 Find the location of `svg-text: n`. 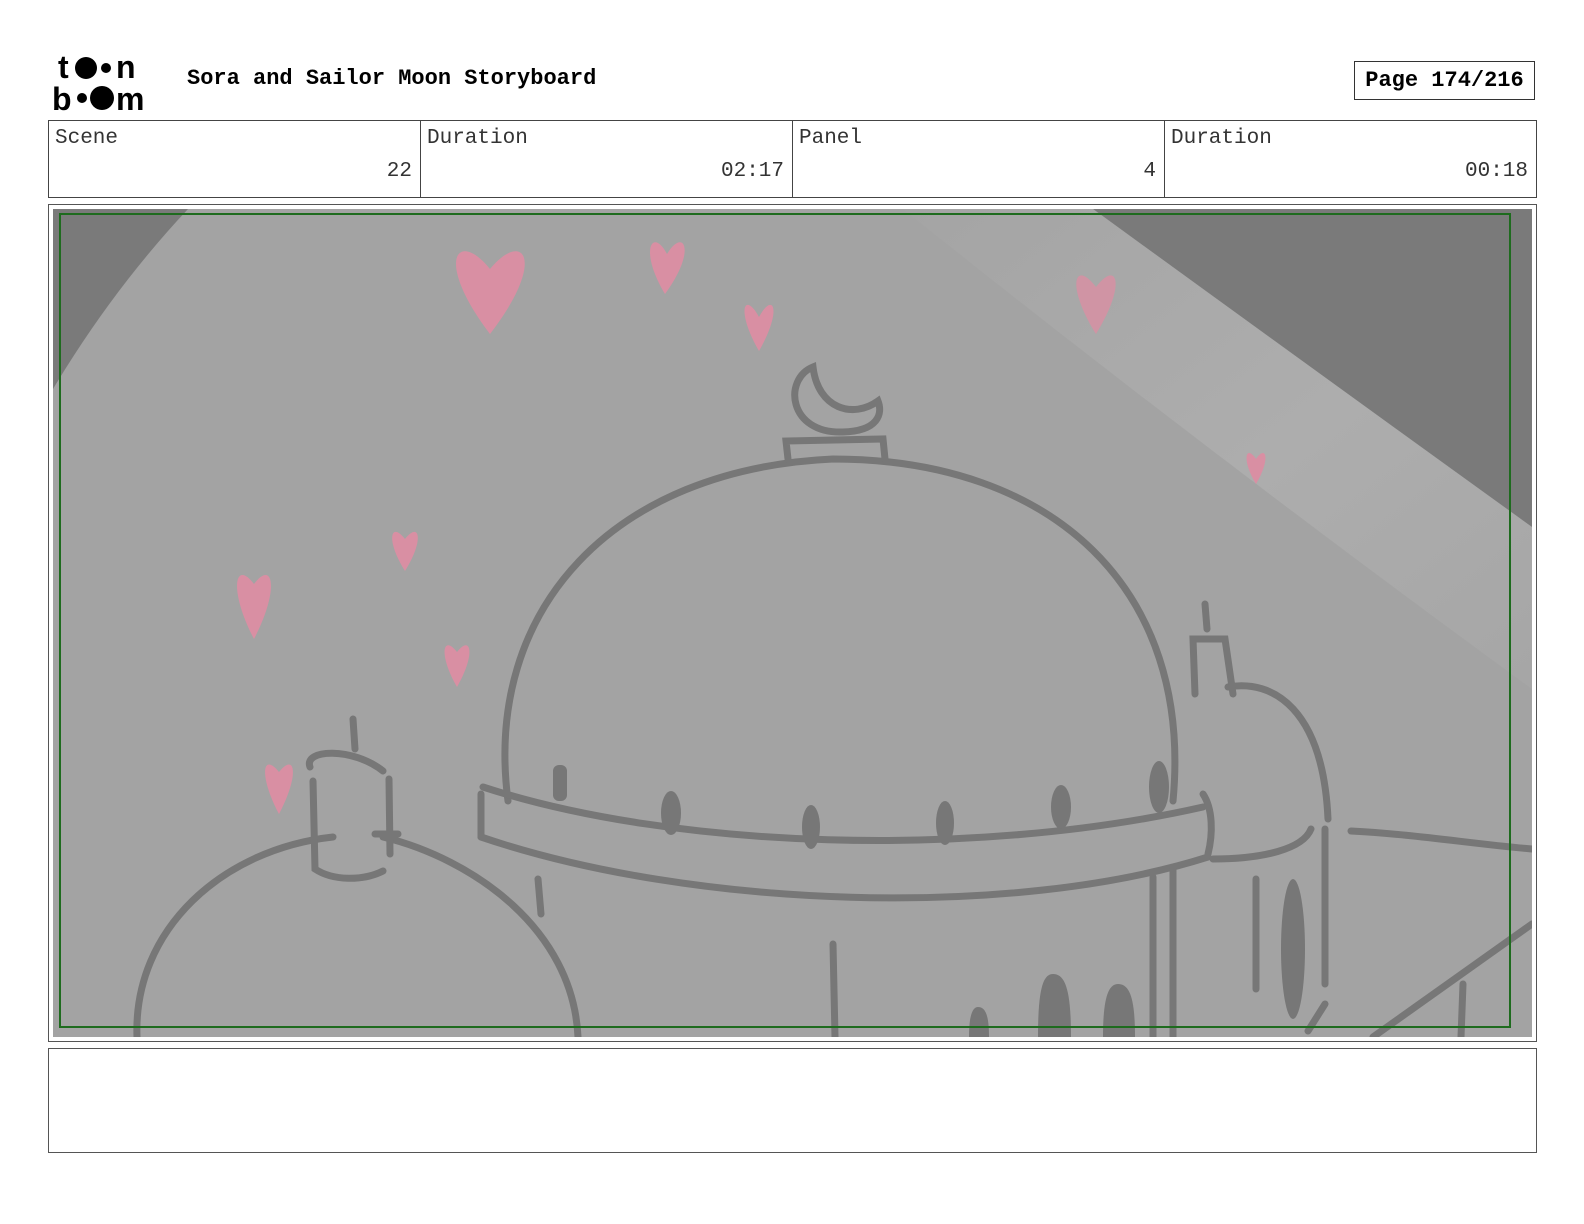

svg-text: n is located at coordinates (126, 67).